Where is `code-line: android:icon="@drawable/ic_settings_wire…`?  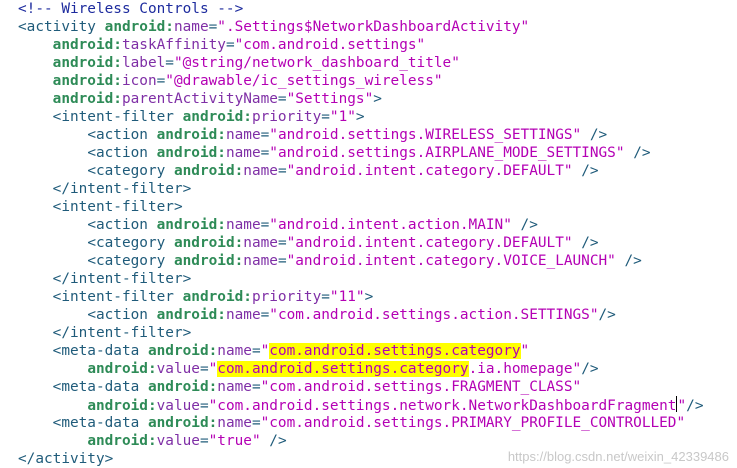
code-line: android:icon="@drawable/ic_settings_wire… is located at coordinates (247, 81).